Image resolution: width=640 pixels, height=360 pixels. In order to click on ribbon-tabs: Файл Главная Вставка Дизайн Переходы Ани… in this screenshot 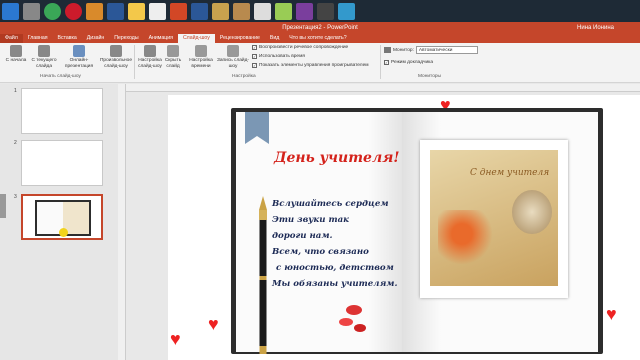, I will do `click(320, 38)`.